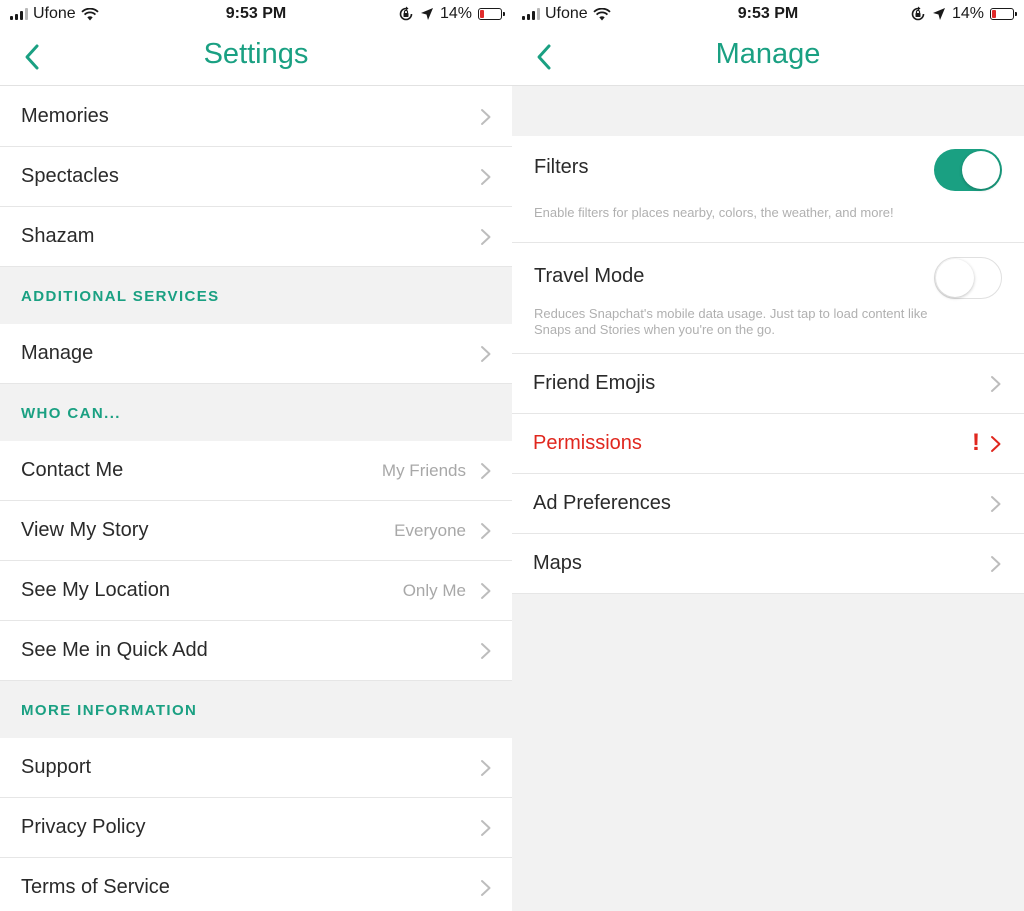 The height and width of the screenshot is (911, 1024). I want to click on section-header-more-information: MORE INFORMATION, so click(256, 709).